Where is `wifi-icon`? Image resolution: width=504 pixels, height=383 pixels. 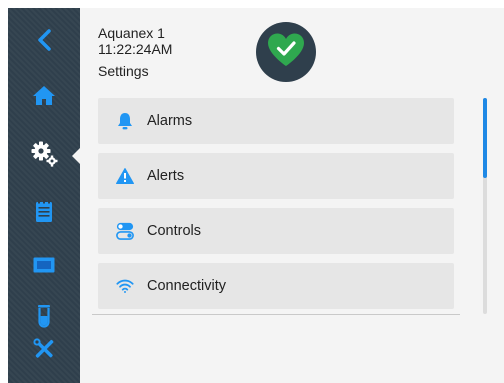
wifi-icon is located at coordinates (125, 286).